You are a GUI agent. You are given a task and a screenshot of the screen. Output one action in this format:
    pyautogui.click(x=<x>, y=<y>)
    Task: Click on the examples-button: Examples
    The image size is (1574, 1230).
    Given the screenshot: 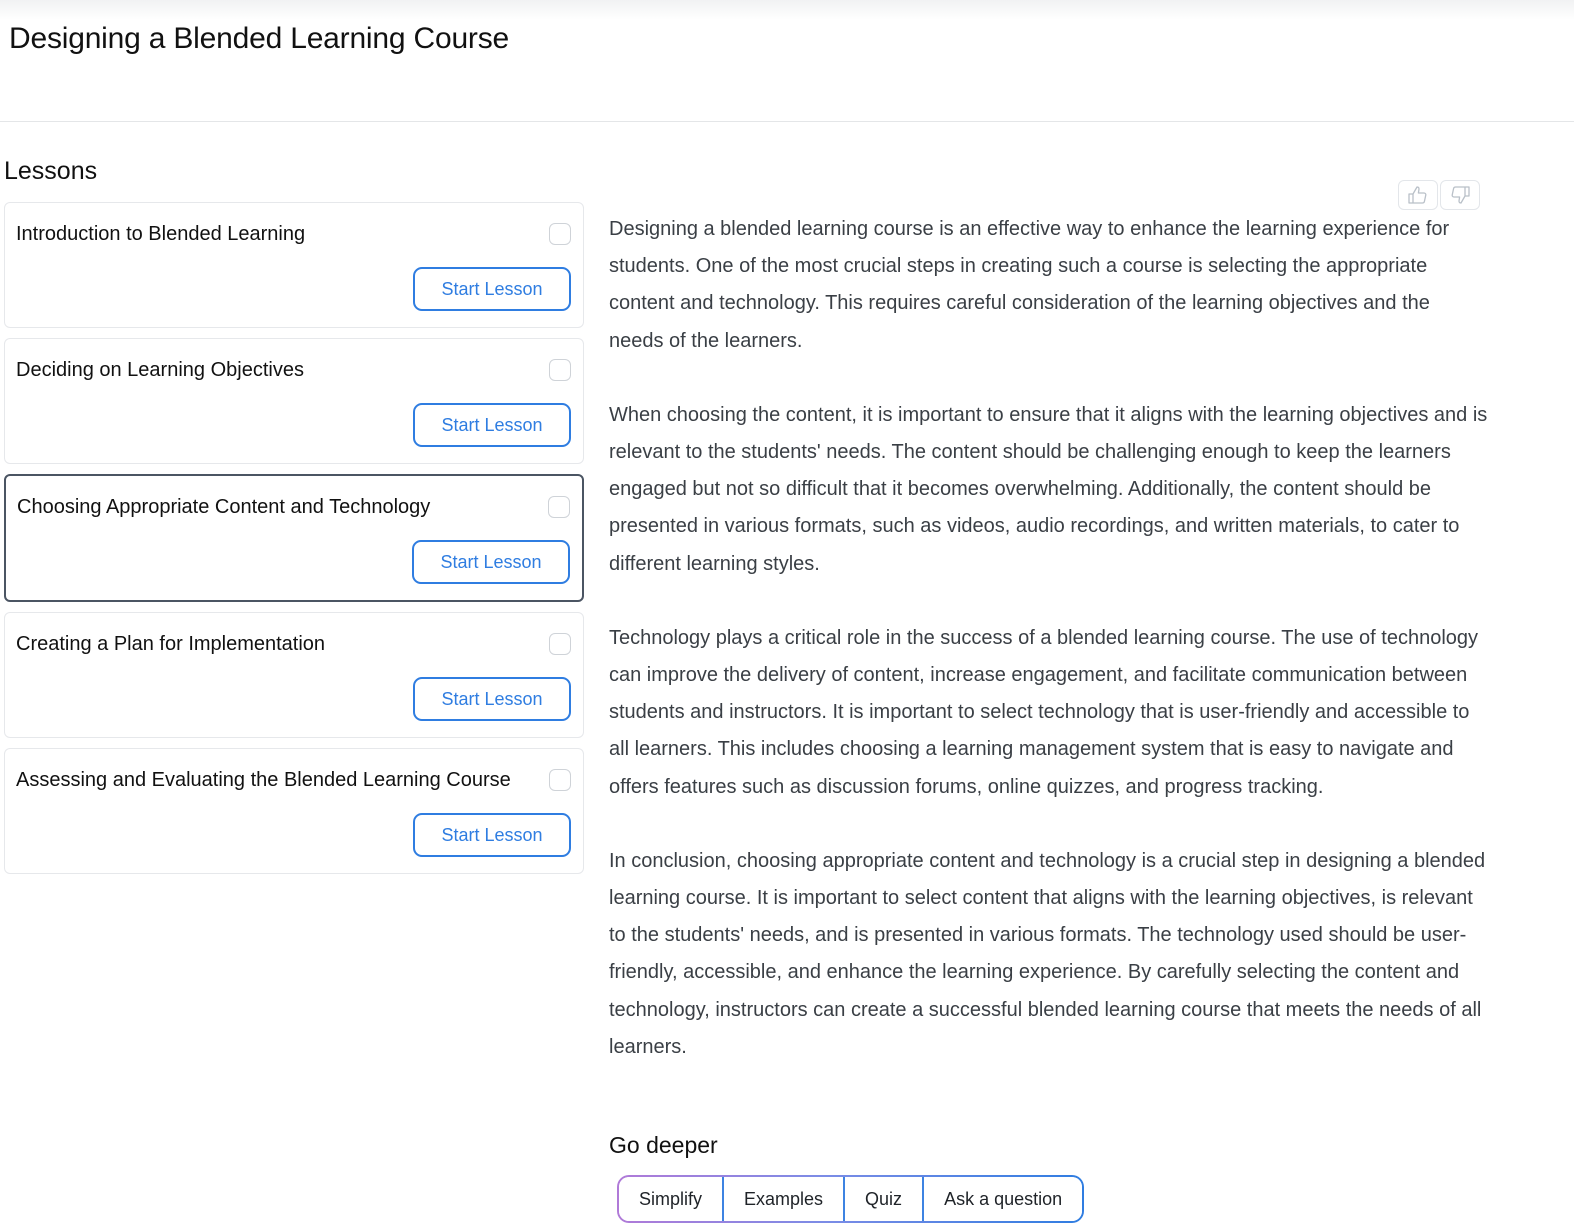 What is the action you would take?
    pyautogui.click(x=783, y=1199)
    